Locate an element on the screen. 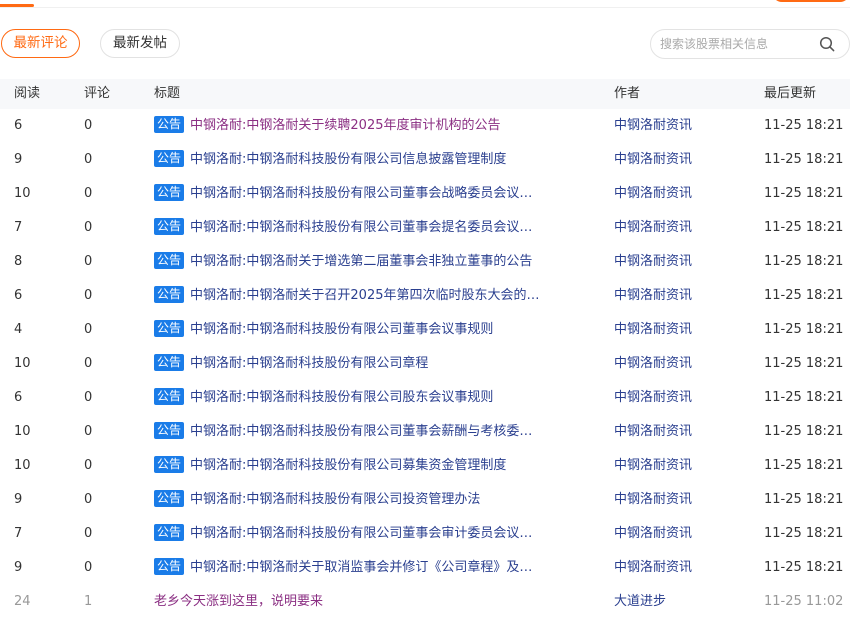  tab-latest-comment: 最新评论 is located at coordinates (40, 43).